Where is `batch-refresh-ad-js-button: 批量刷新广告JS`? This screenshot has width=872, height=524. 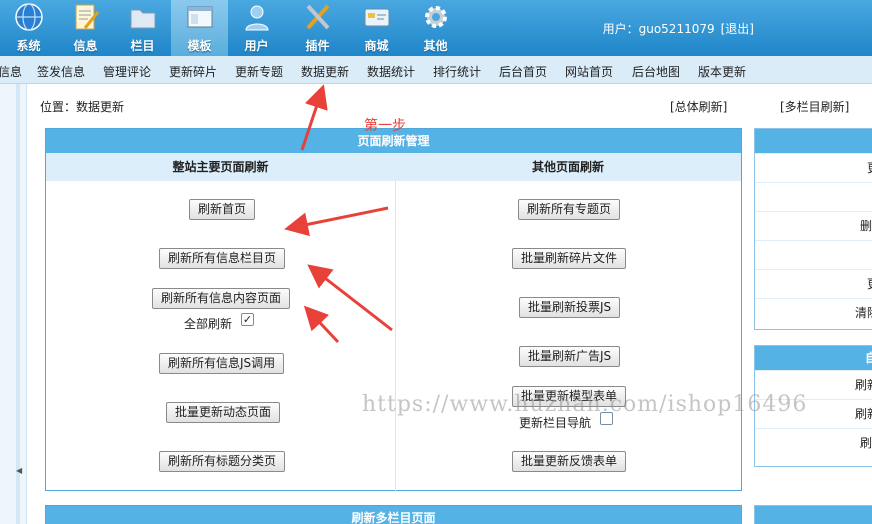
batch-refresh-ad-js-button: 批量刷新广告JS is located at coordinates (570, 356).